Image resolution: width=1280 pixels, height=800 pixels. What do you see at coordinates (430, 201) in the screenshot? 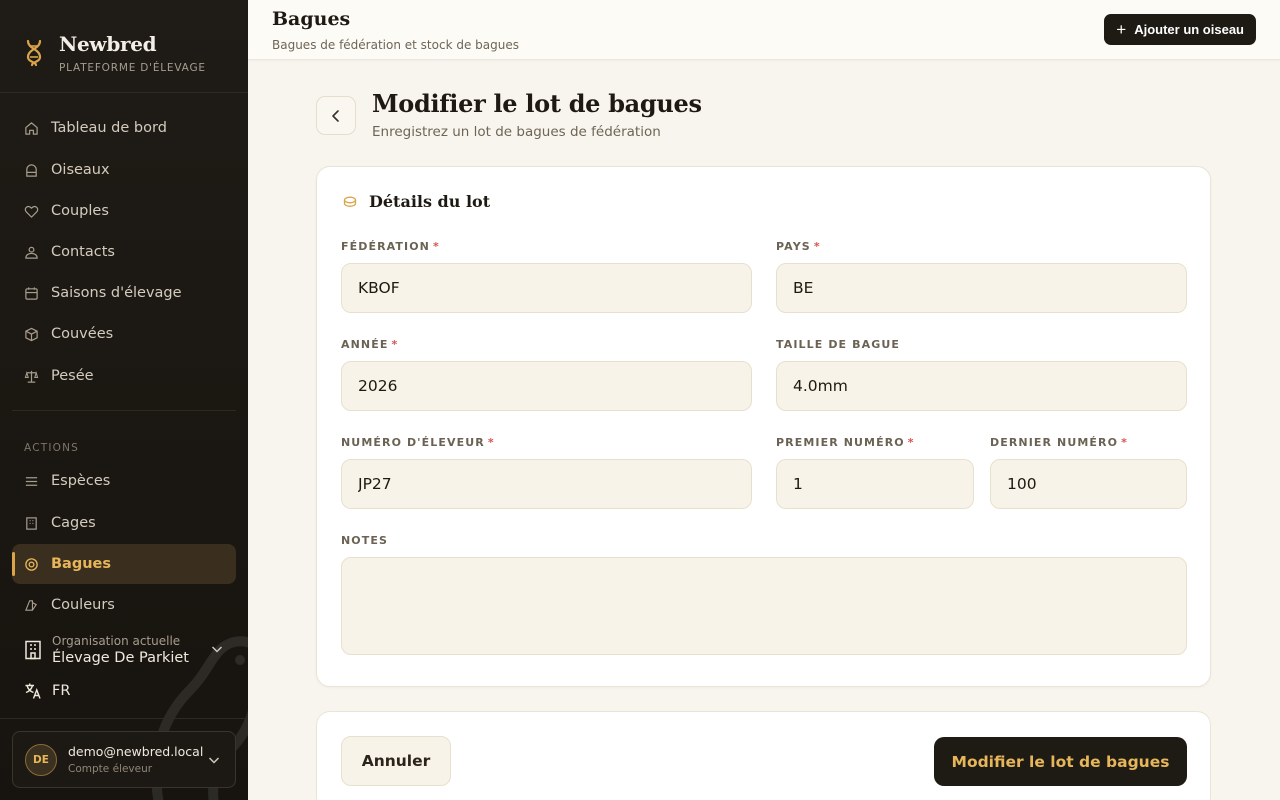
I see `card-title: Détails du lot` at bounding box center [430, 201].